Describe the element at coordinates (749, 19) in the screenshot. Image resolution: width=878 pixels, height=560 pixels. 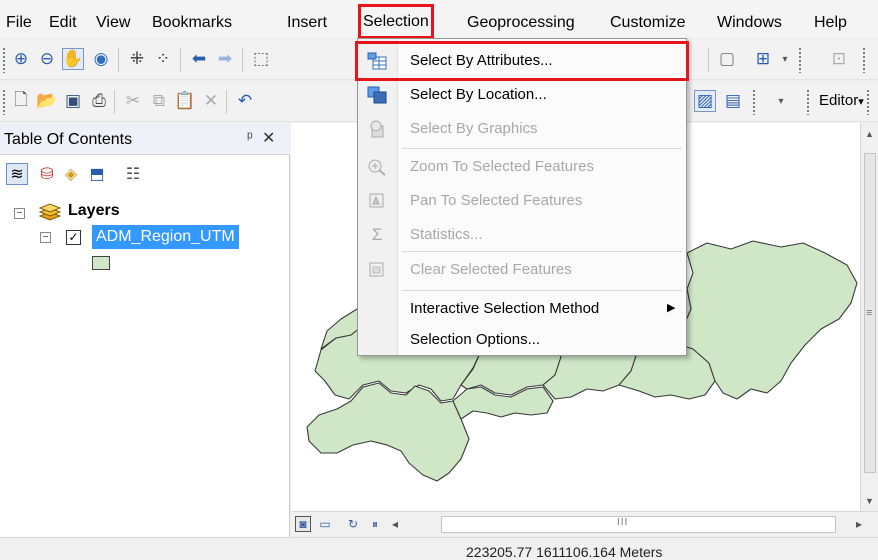
I see `menu-windows: Windows` at that location.